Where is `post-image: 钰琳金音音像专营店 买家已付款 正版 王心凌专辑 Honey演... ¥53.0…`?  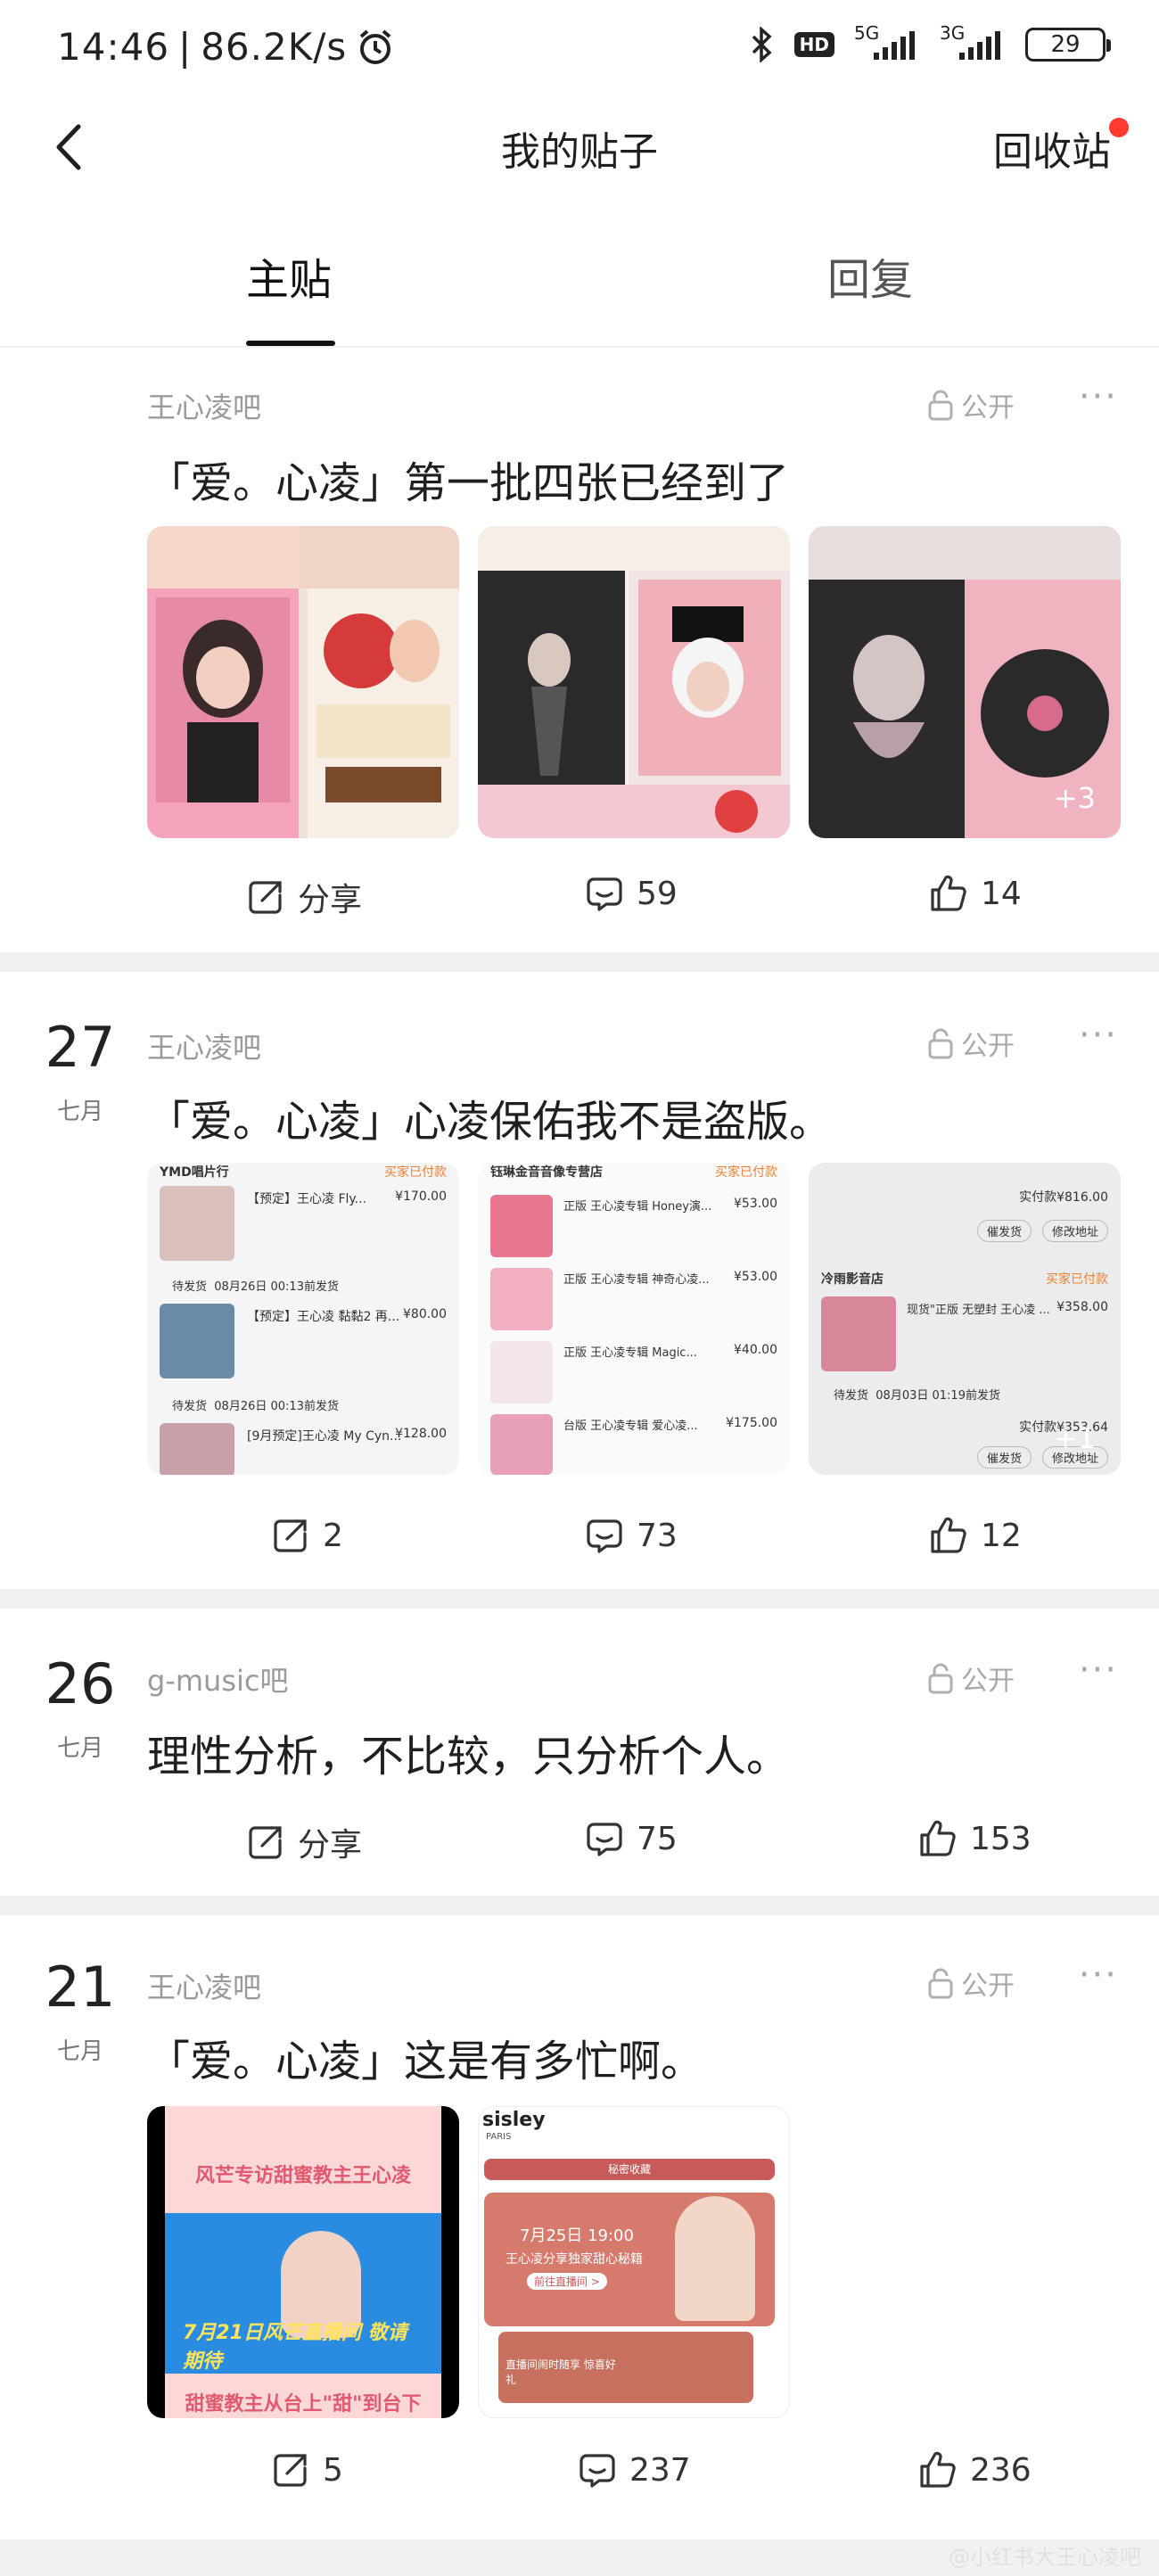 post-image: 钰琳金音音像专营店 买家已付款 正版 王心凌专辑 Honey演... ¥53.0… is located at coordinates (634, 1319).